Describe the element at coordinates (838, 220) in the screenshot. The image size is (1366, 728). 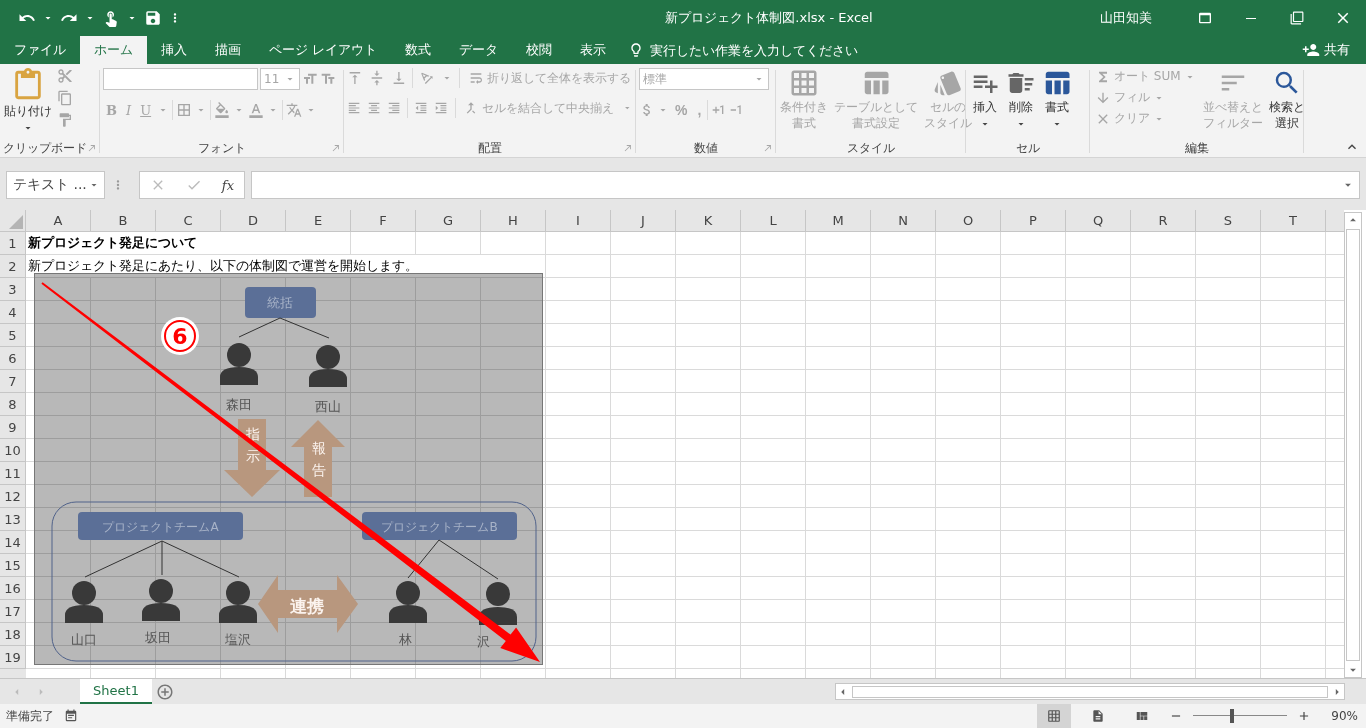
I see `column-header: M` at that location.